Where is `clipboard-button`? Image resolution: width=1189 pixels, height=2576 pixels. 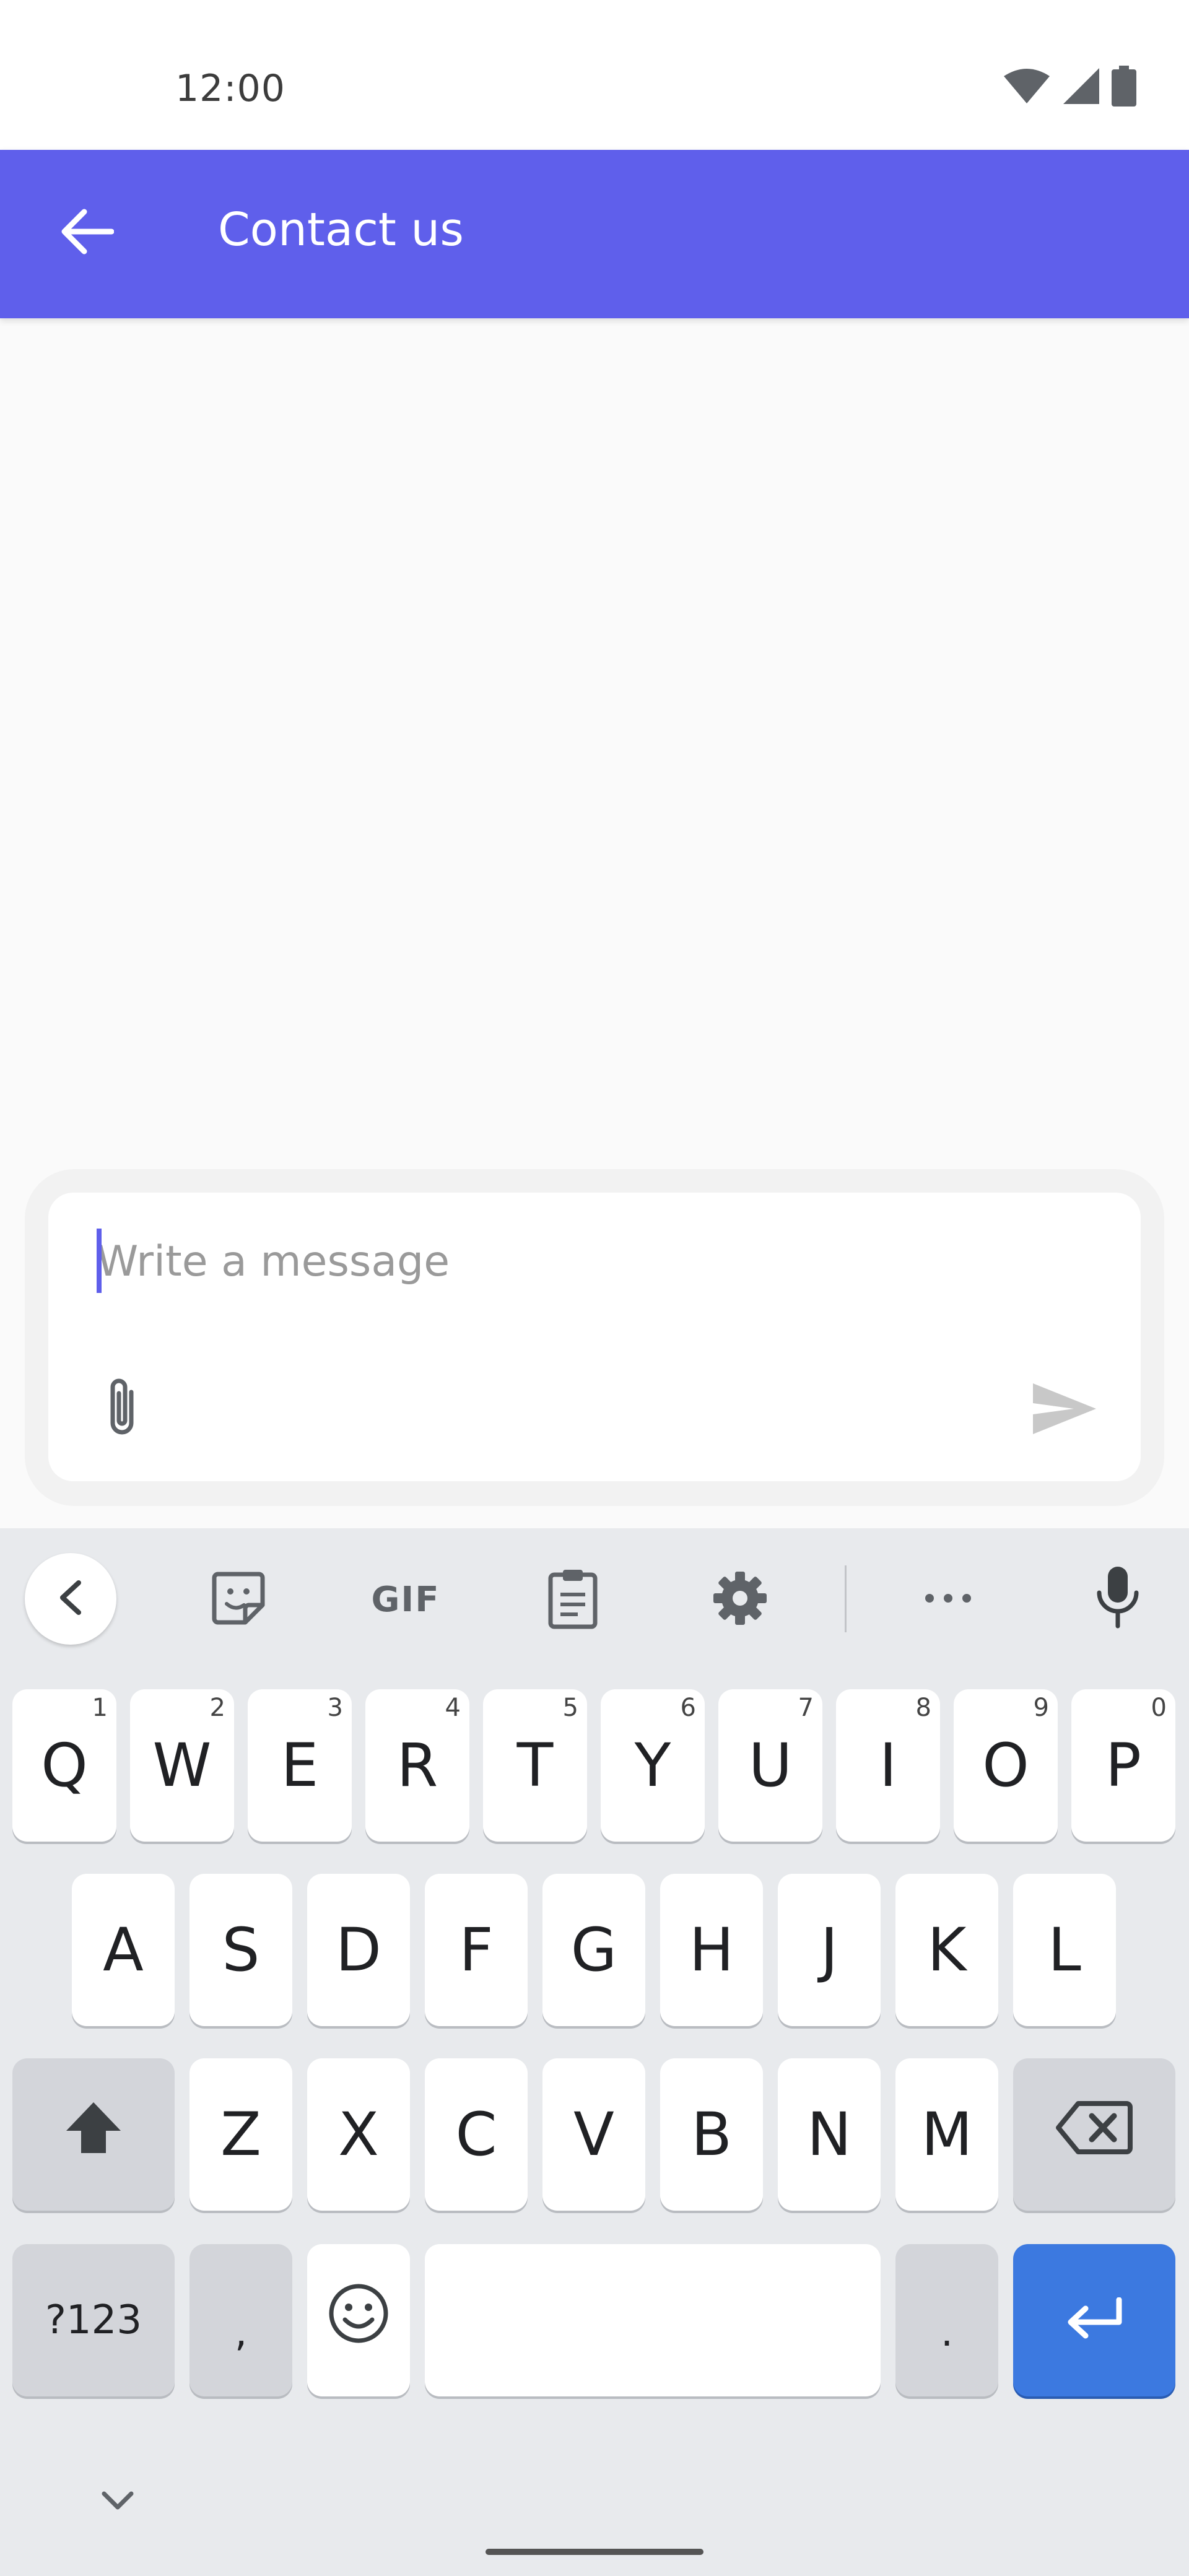
clipboard-button is located at coordinates (573, 1599).